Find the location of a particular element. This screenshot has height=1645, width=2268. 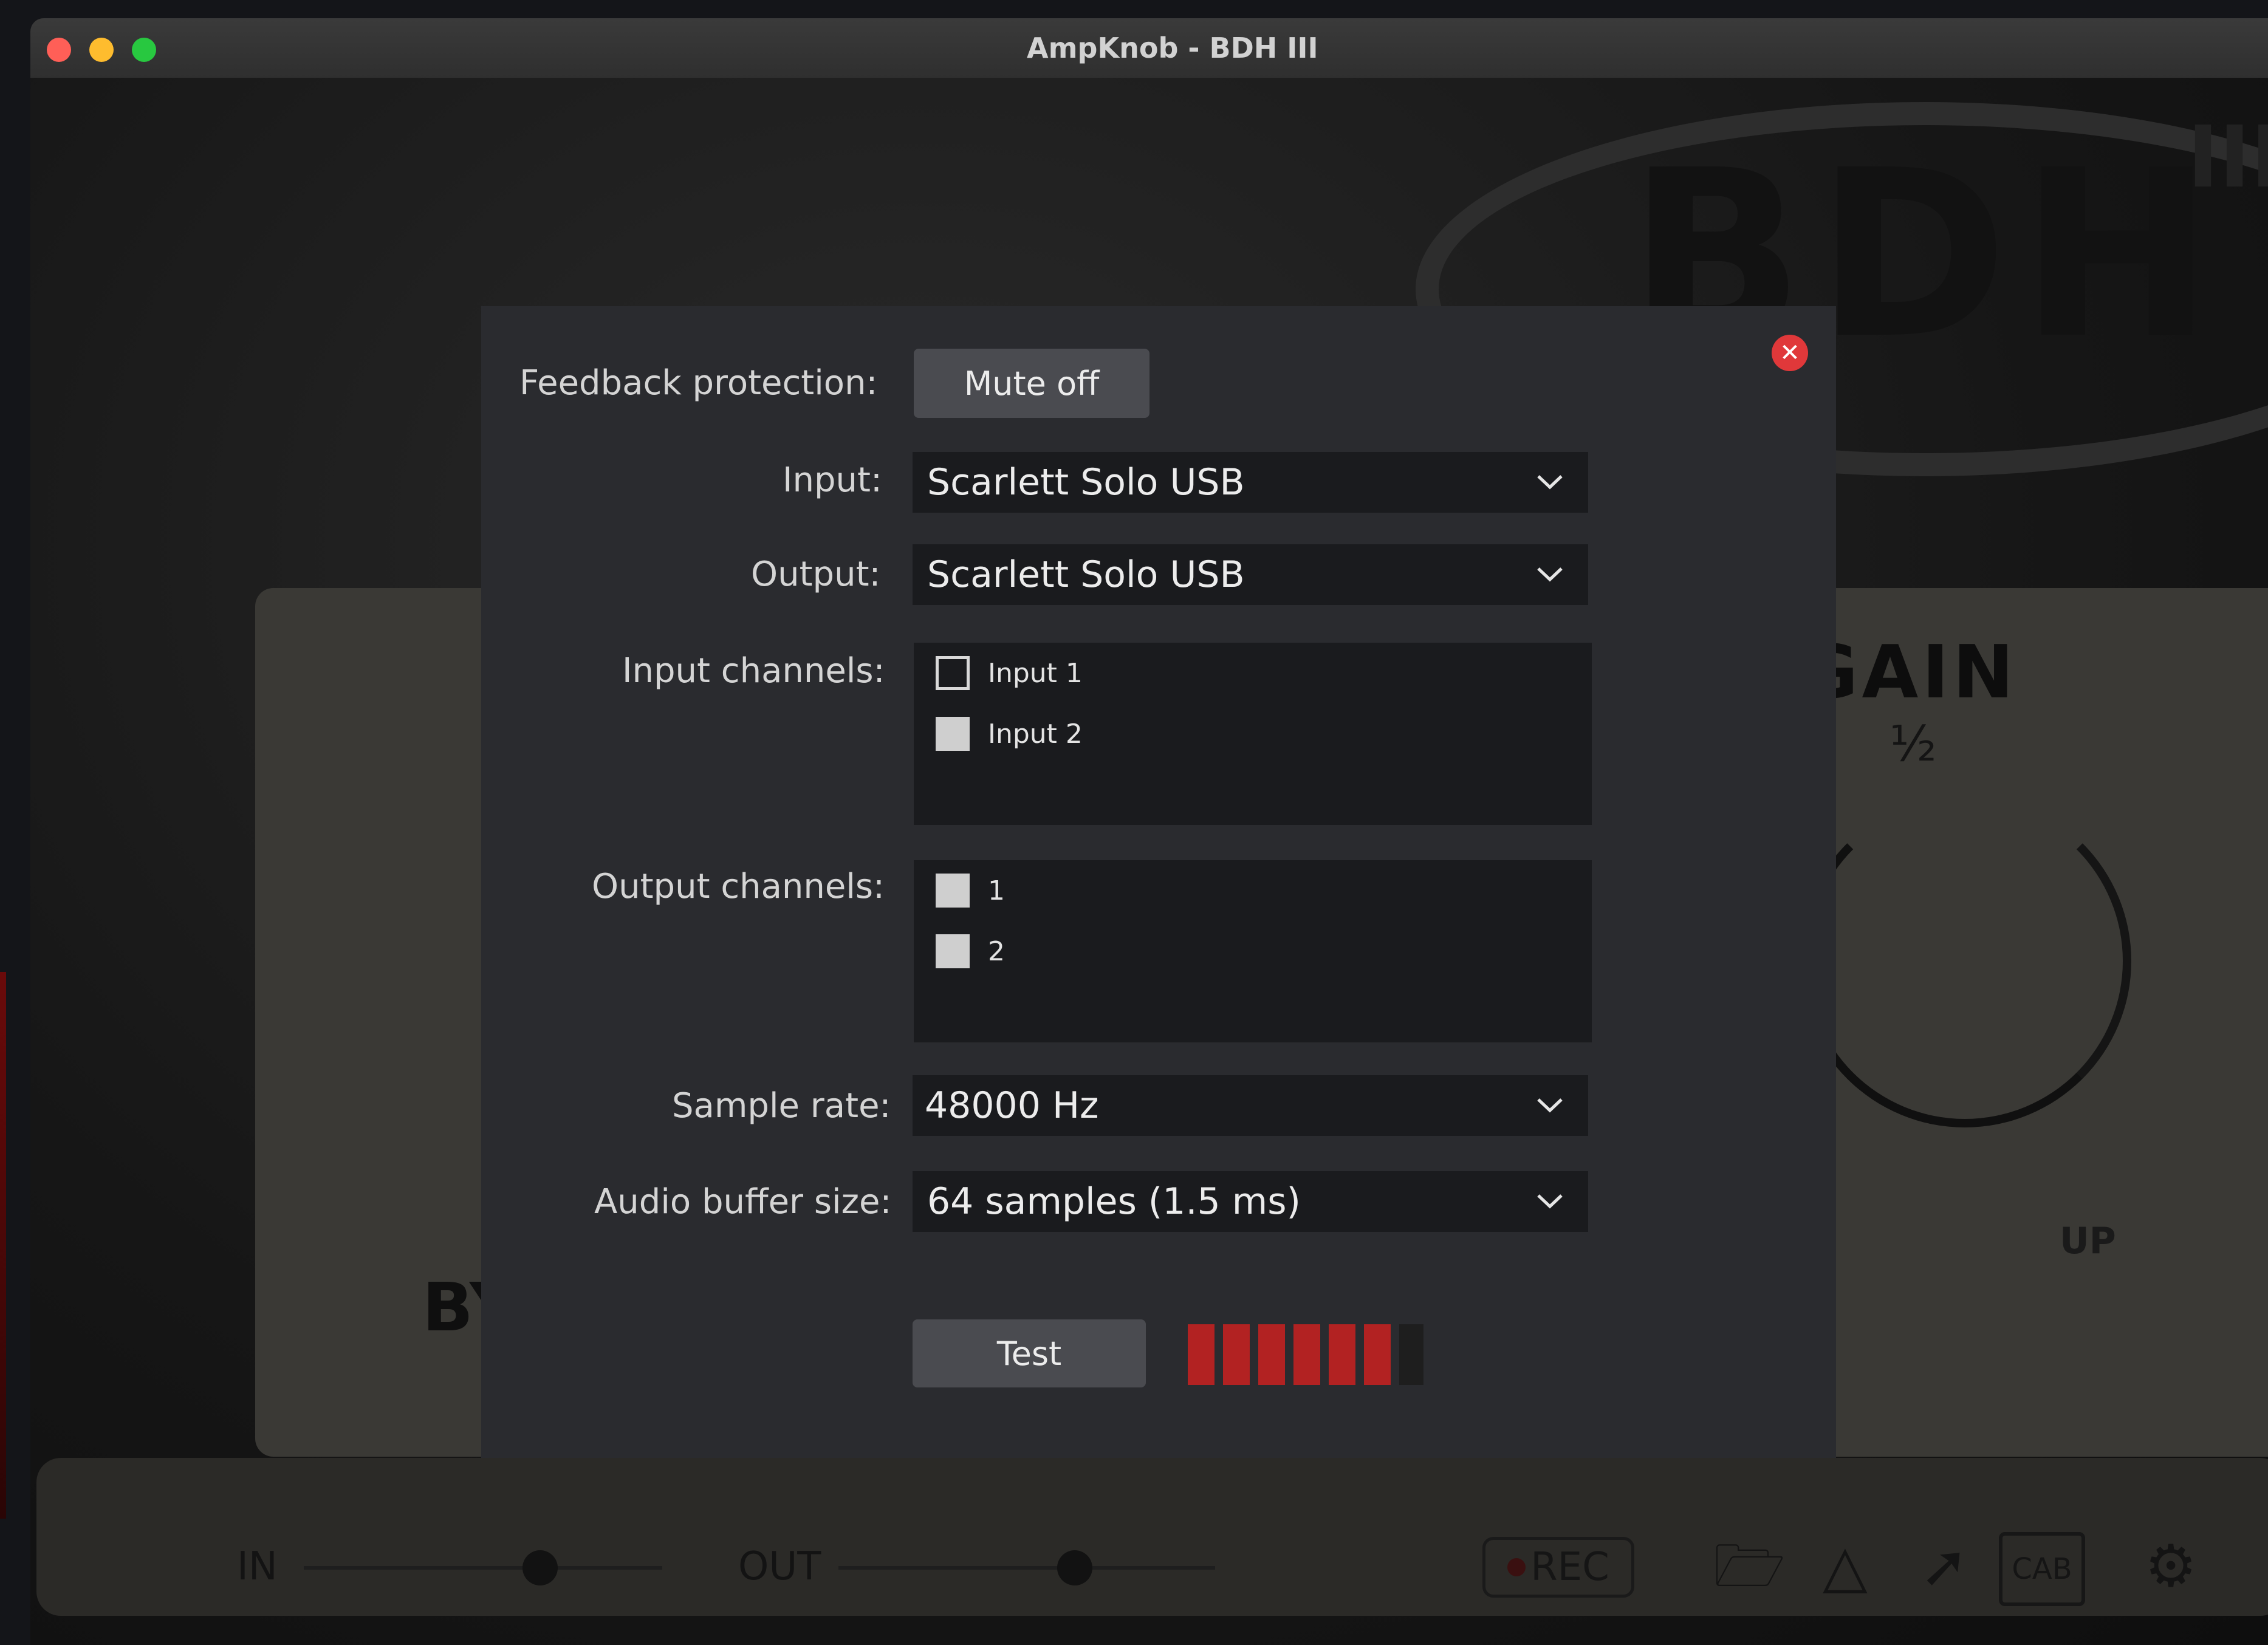

output-channel-1: 1 is located at coordinates (970, 891).